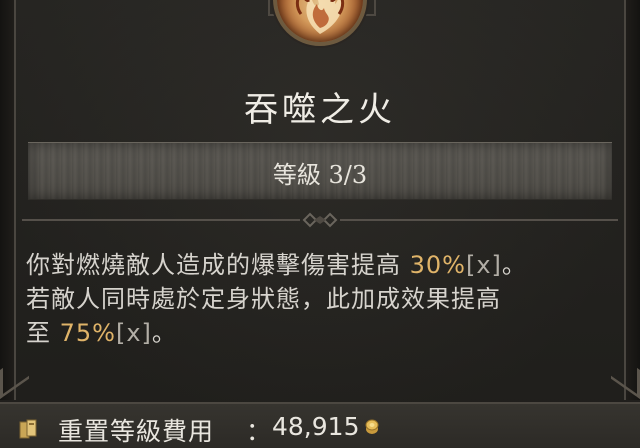 This screenshot has width=640, height=448. Describe the element at coordinates (161, 220) in the screenshot. I see `divider-line-left` at that location.